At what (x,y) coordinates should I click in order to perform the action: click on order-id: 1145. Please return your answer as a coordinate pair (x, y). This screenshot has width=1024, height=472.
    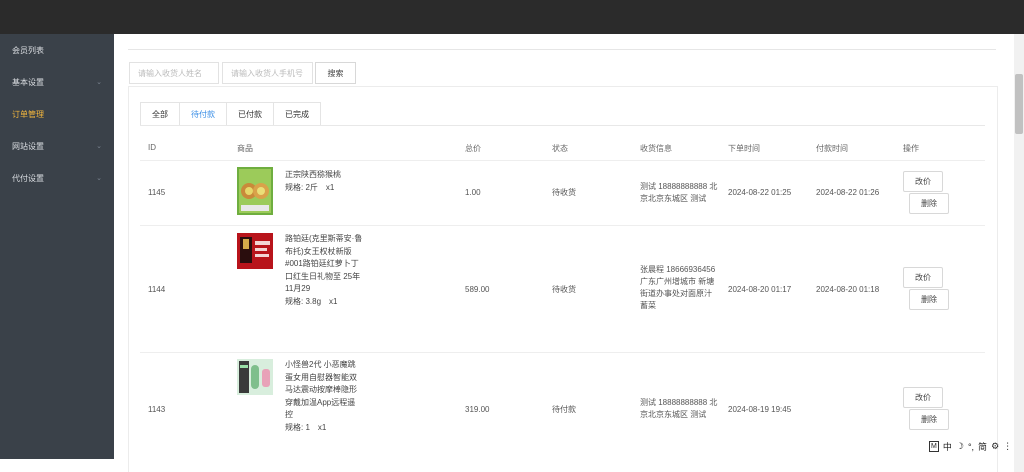
    Looking at the image, I should click on (157, 192).